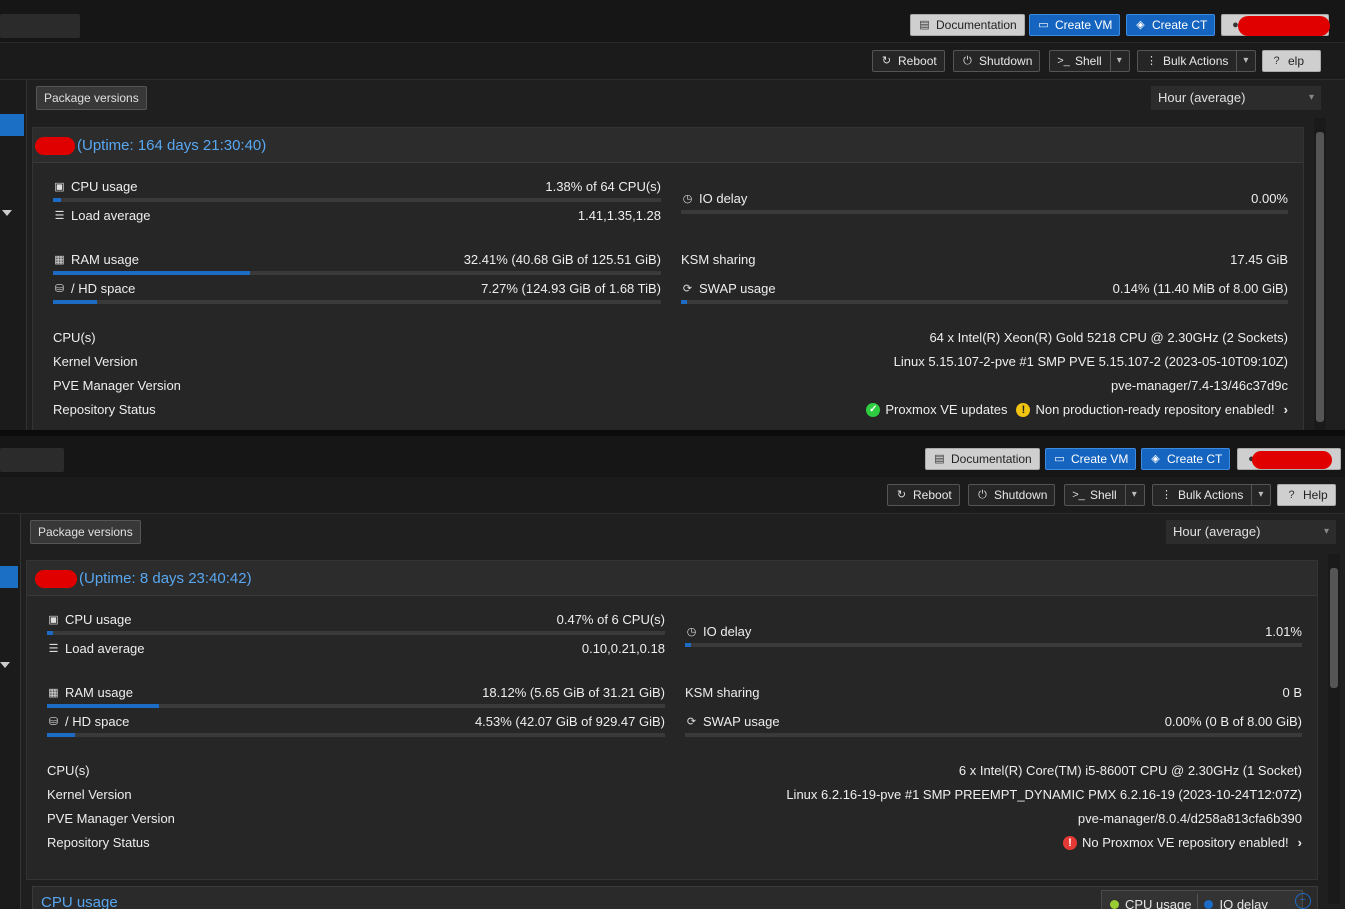  Describe the element at coordinates (675, 897) in the screenshot. I see `cpu-usage-graph-panel: CPU usage CPU usage IO delay −` at that location.